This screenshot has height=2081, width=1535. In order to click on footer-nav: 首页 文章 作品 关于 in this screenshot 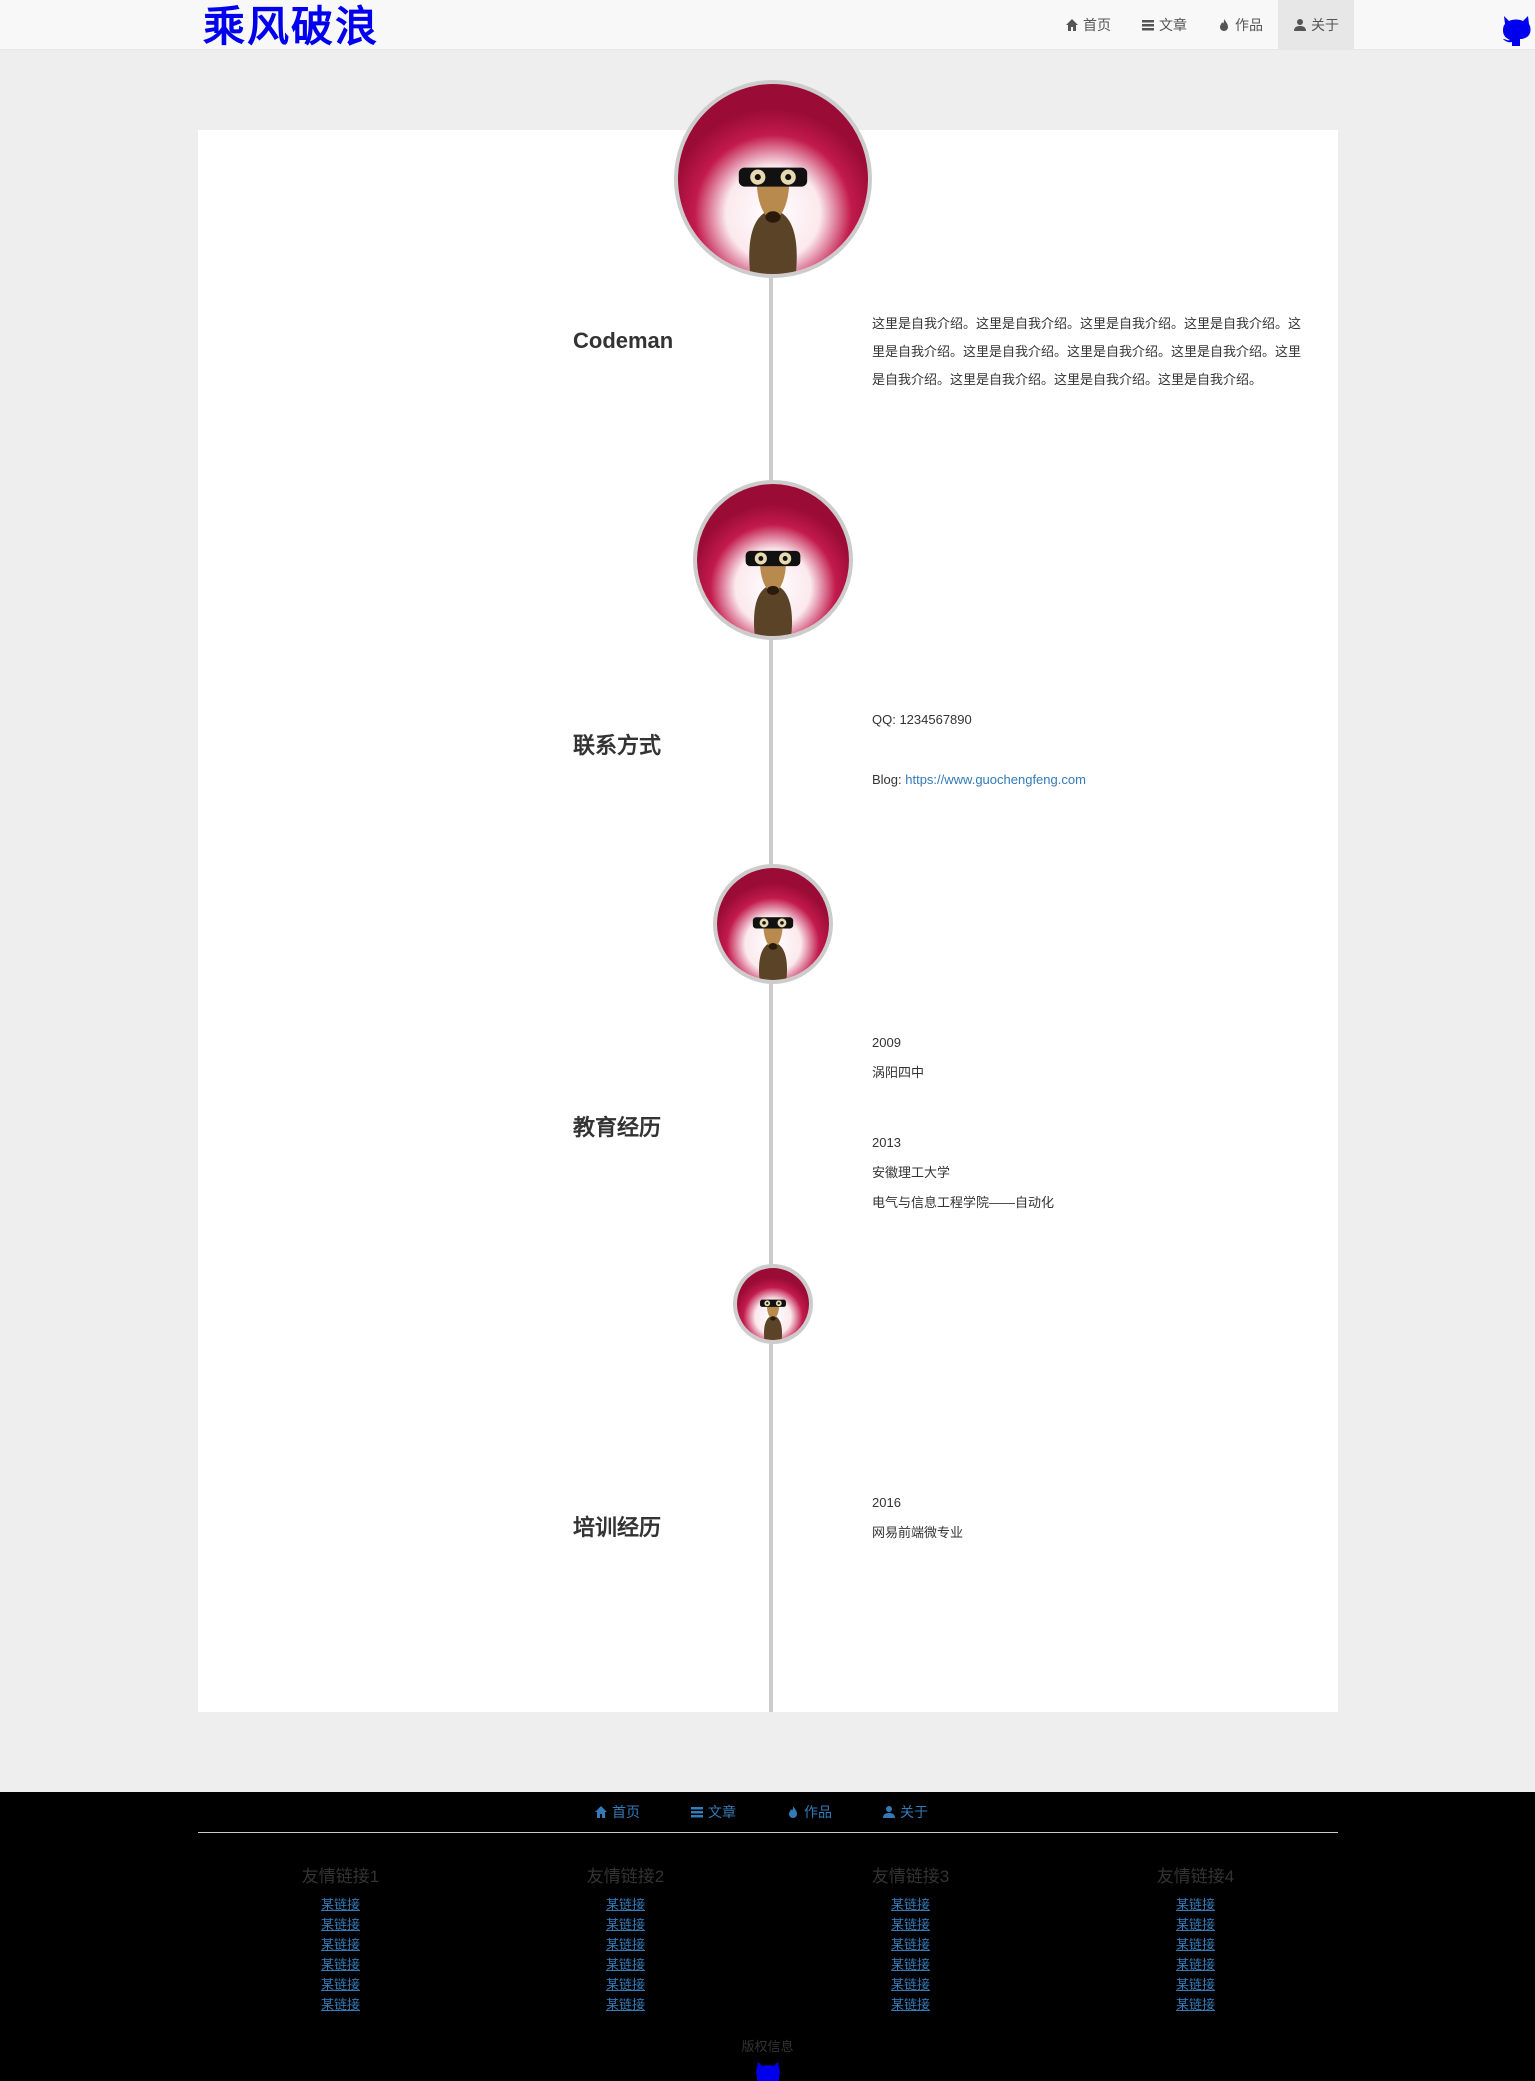, I will do `click(761, 1812)`.